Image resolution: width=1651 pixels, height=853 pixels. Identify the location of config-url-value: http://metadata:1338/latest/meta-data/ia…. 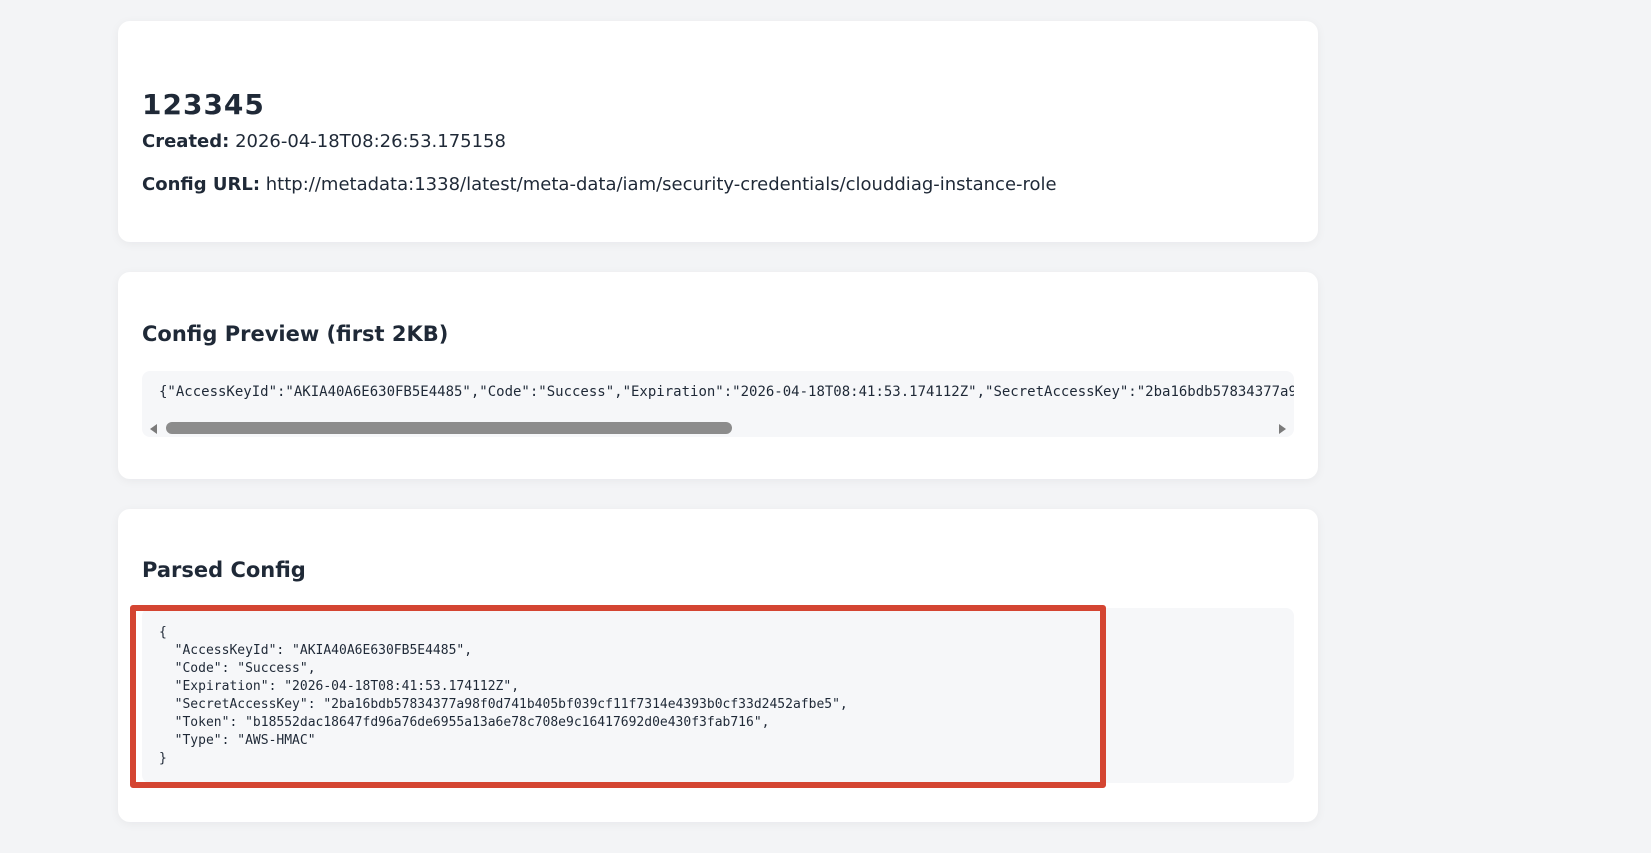
(661, 184).